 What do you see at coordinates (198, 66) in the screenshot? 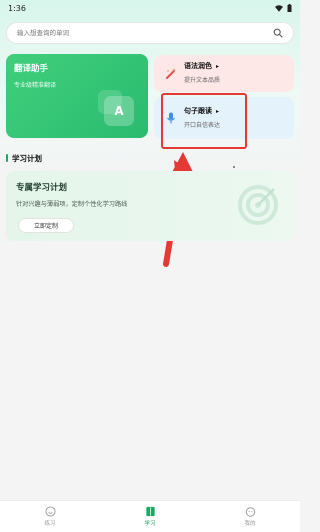
I see `grammar-card-title: 语法润色` at bounding box center [198, 66].